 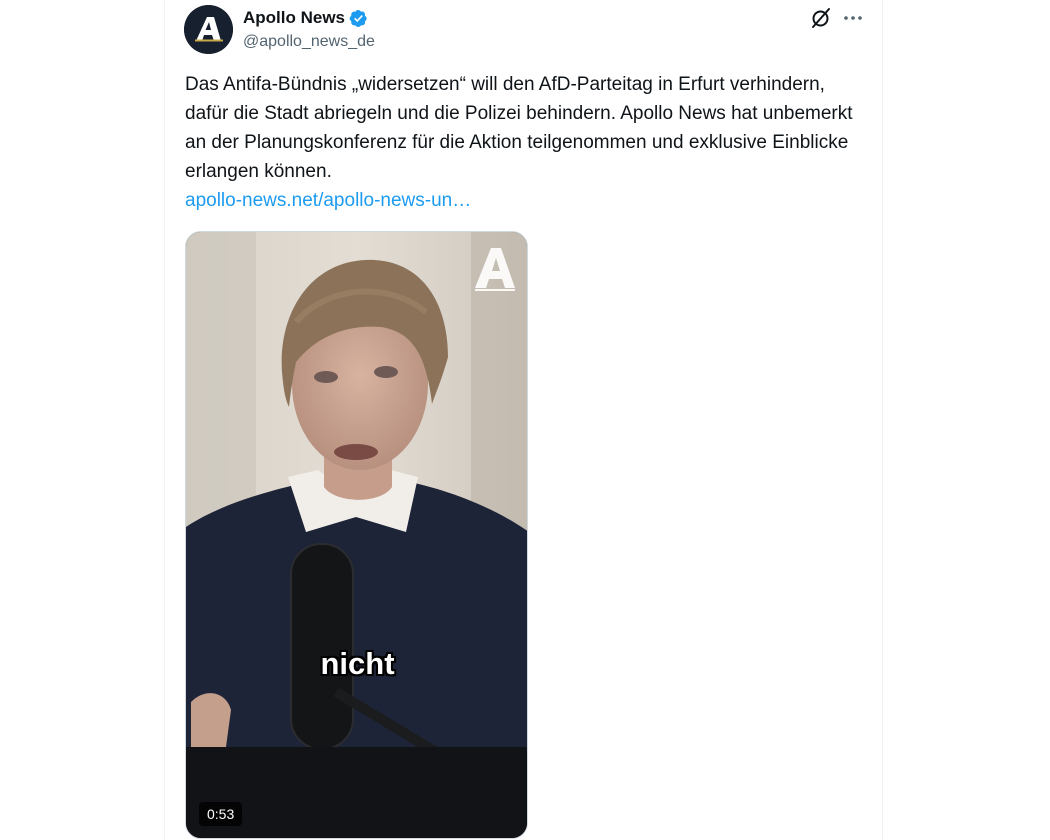 I want to click on apollo-logo-icon, so click(x=208, y=29).